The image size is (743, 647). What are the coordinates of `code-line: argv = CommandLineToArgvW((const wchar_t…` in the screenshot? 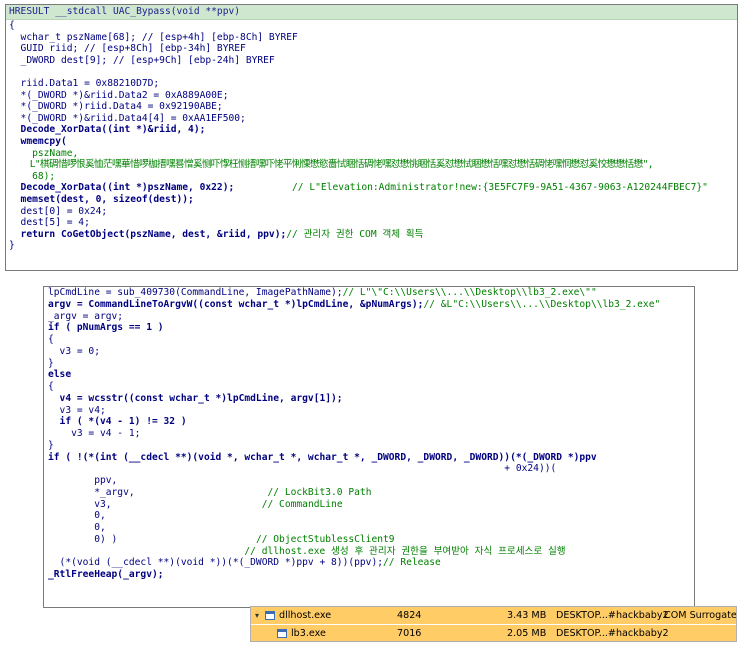 It's located at (236, 304).